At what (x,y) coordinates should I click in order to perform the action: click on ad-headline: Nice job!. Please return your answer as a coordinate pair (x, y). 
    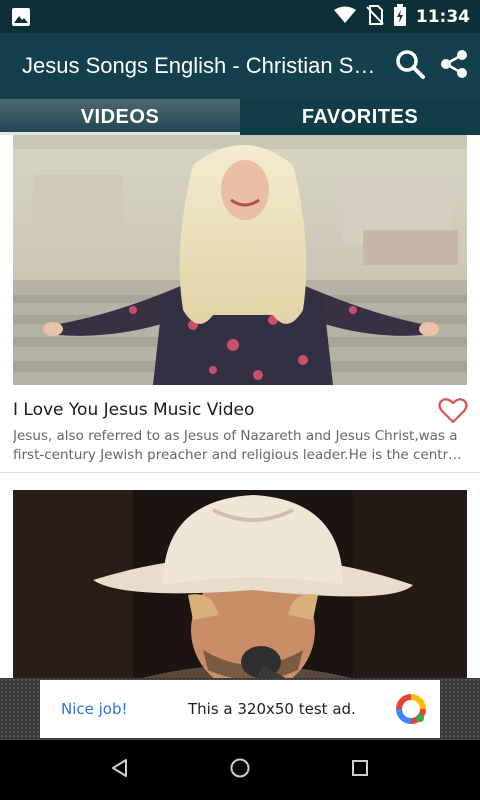
    Looking at the image, I should click on (94, 709).